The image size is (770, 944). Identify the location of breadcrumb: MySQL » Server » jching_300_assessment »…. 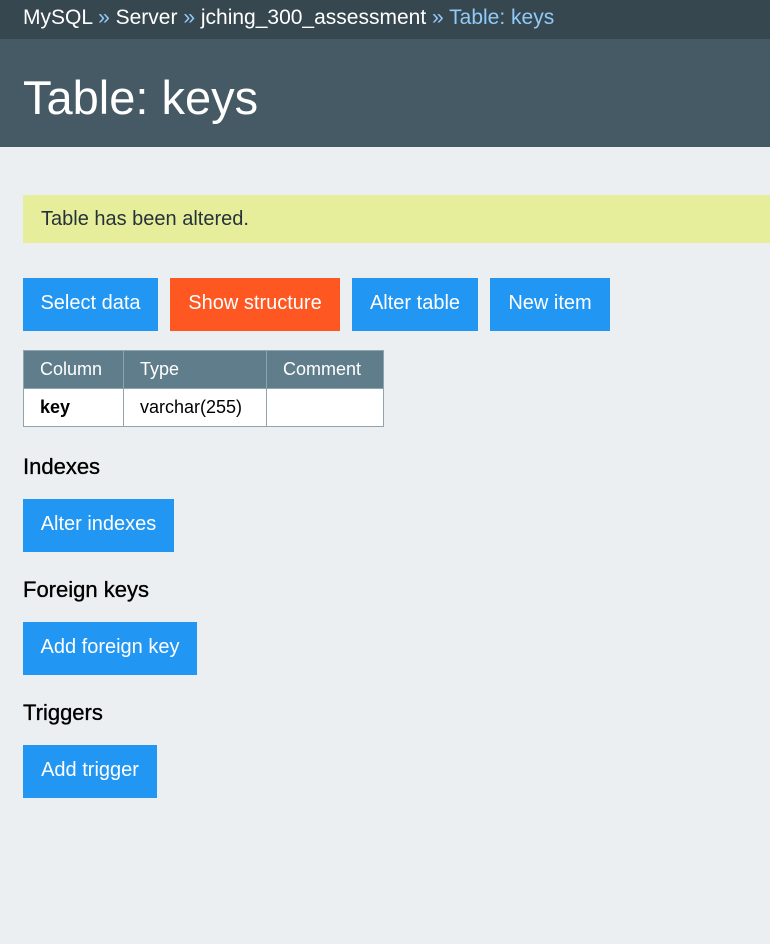
(385, 19).